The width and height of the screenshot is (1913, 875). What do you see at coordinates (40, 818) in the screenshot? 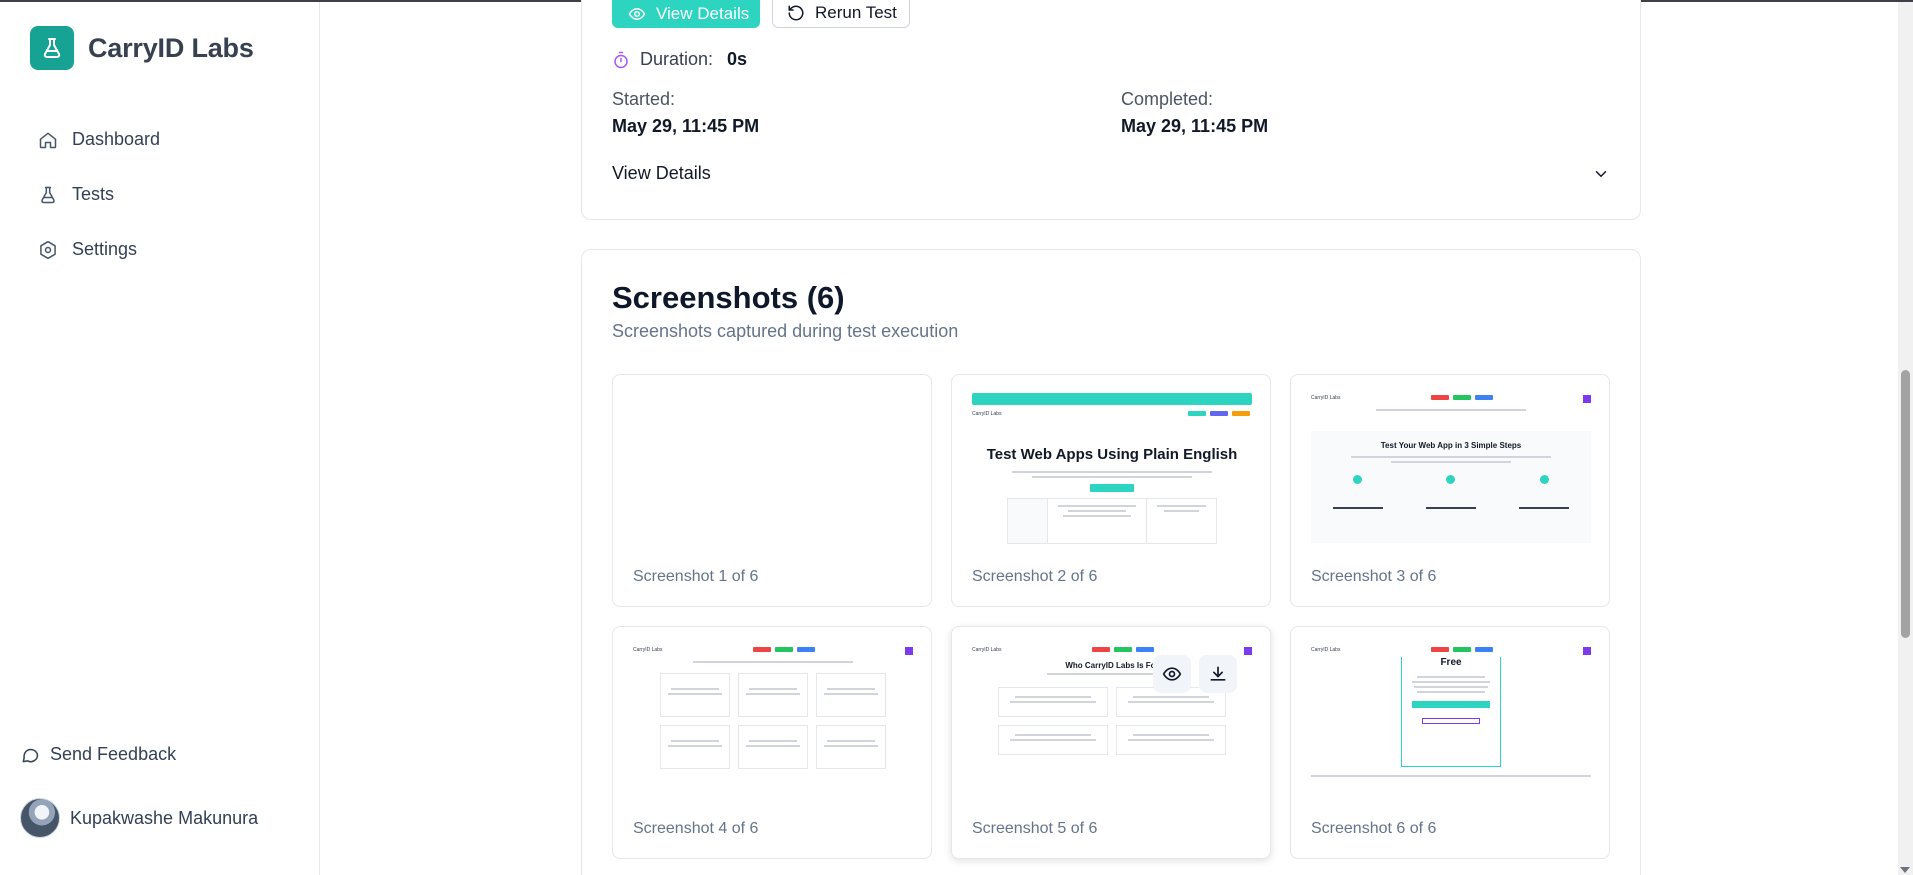
I see `avatar` at bounding box center [40, 818].